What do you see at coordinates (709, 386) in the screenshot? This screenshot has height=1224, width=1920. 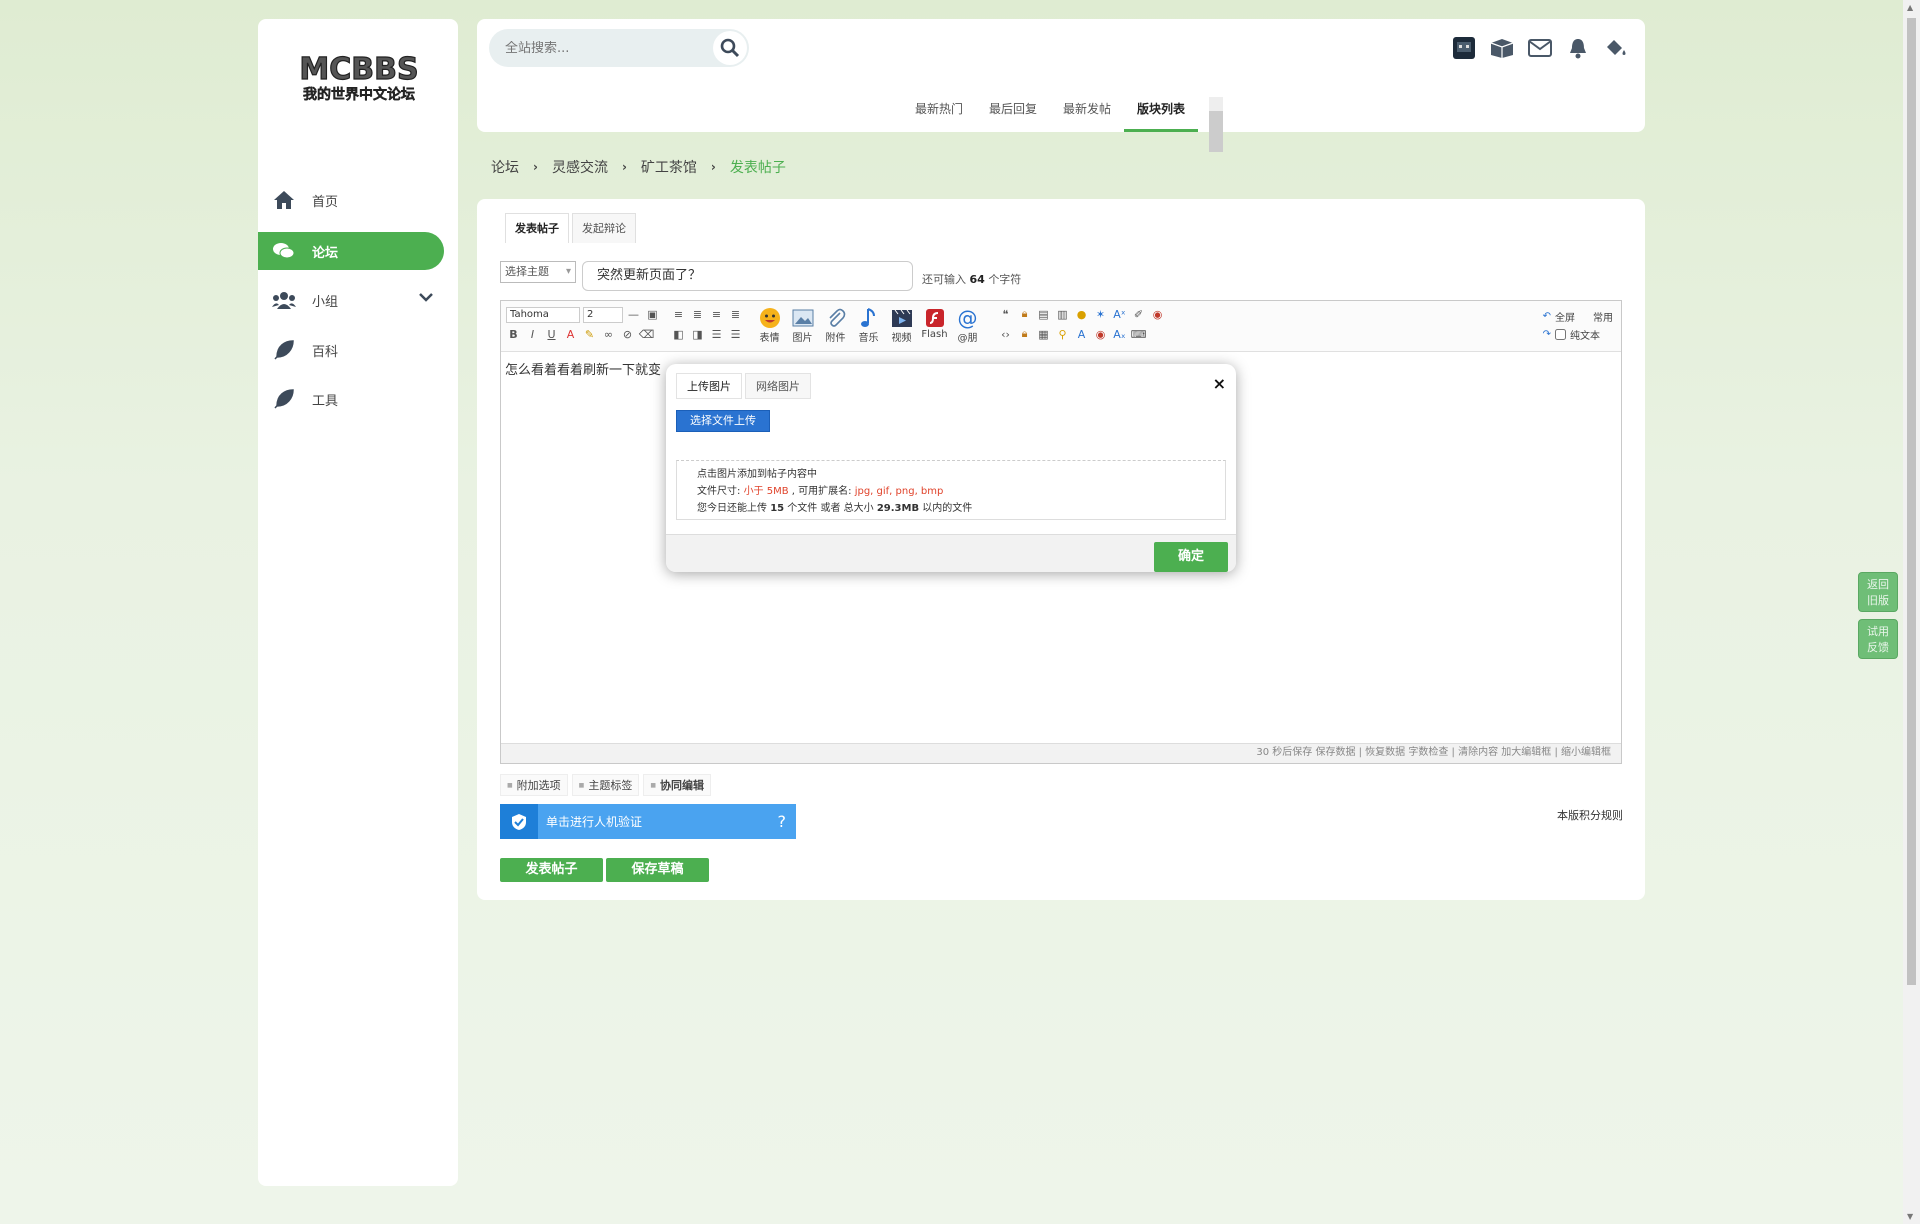 I see `tab-upload-image: 上传图片` at bounding box center [709, 386].